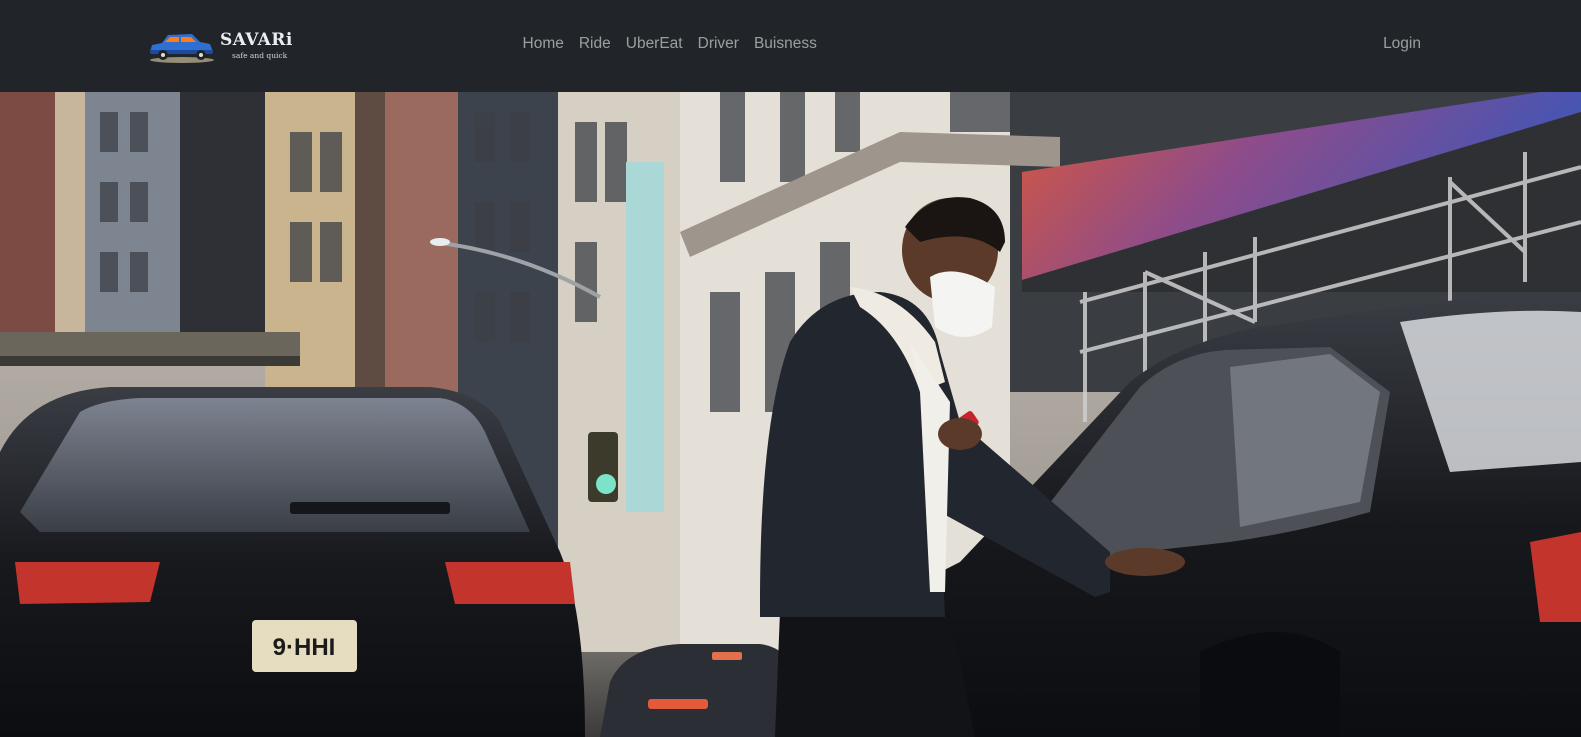  What do you see at coordinates (304, 647) in the screenshot?
I see `license-plate-text: 9·HHI` at bounding box center [304, 647].